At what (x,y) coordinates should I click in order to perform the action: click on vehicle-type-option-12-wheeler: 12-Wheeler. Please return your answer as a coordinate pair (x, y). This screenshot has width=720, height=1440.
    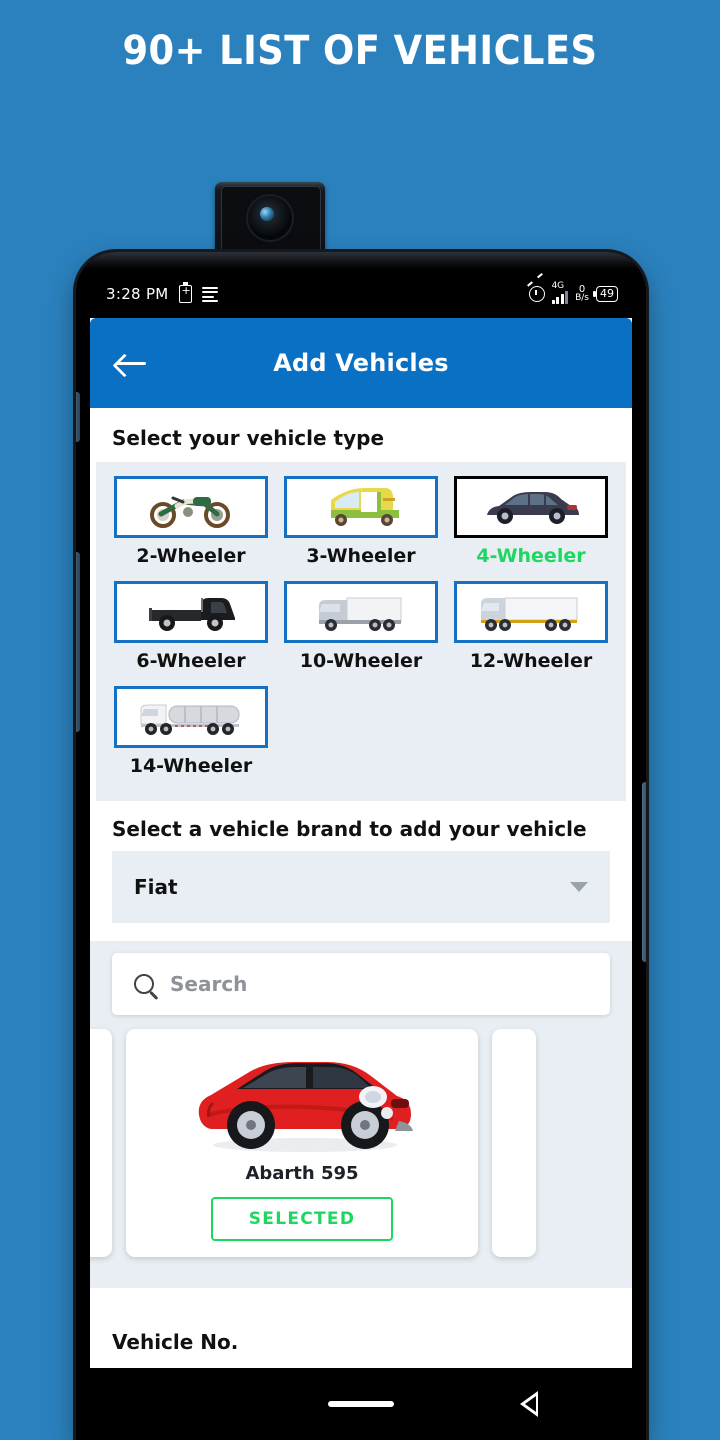
    Looking at the image, I should click on (531, 629).